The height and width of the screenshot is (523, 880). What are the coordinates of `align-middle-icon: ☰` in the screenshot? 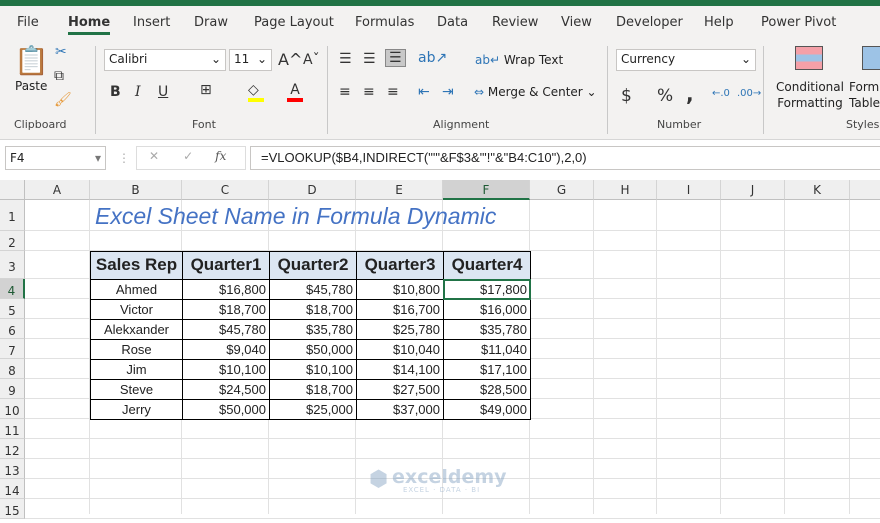 It's located at (369, 59).